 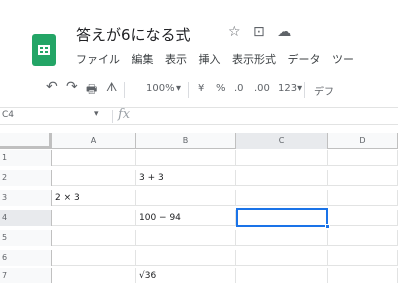 I want to click on column-header-a: A, so click(x=94, y=141).